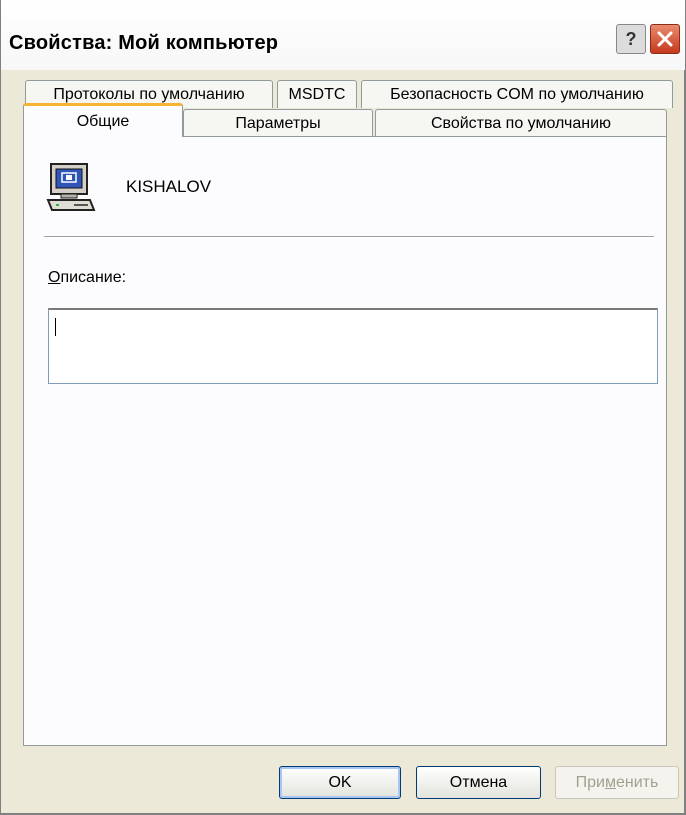 This screenshot has height=815, width=686. I want to click on apply-button: При м енить, so click(617, 782).